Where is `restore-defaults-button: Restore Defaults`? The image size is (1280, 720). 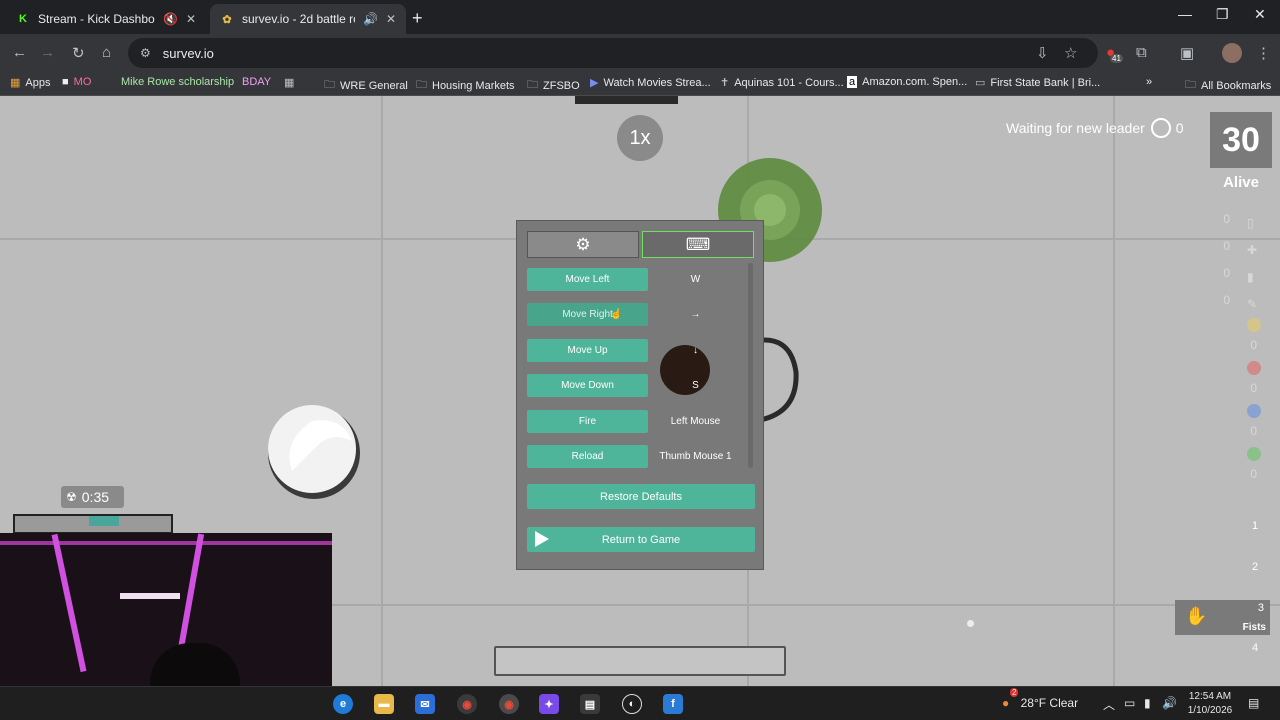 restore-defaults-button: Restore Defaults is located at coordinates (641, 496).